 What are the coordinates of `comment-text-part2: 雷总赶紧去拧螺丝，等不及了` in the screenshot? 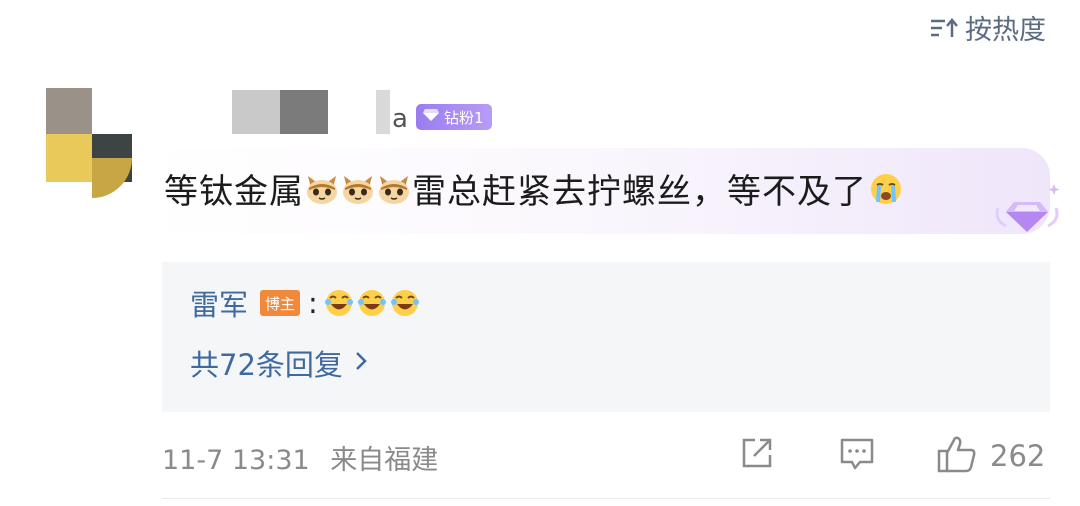 It's located at (639, 192).